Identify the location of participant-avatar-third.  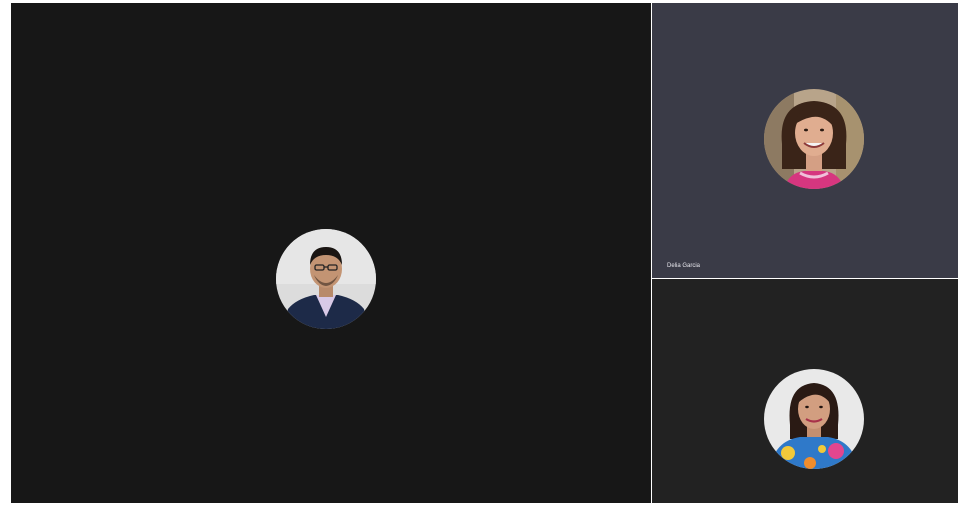
(814, 419).